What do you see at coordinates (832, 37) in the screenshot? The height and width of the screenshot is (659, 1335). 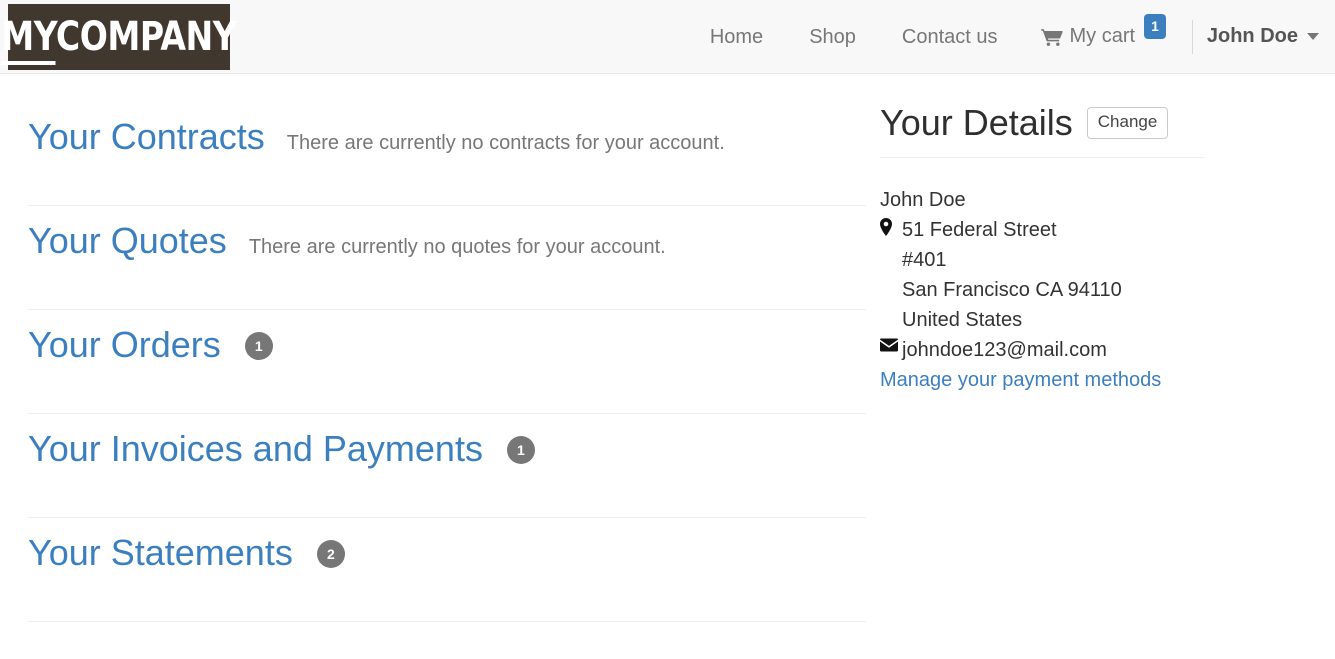 I see `nav-item-shop: Shop` at bounding box center [832, 37].